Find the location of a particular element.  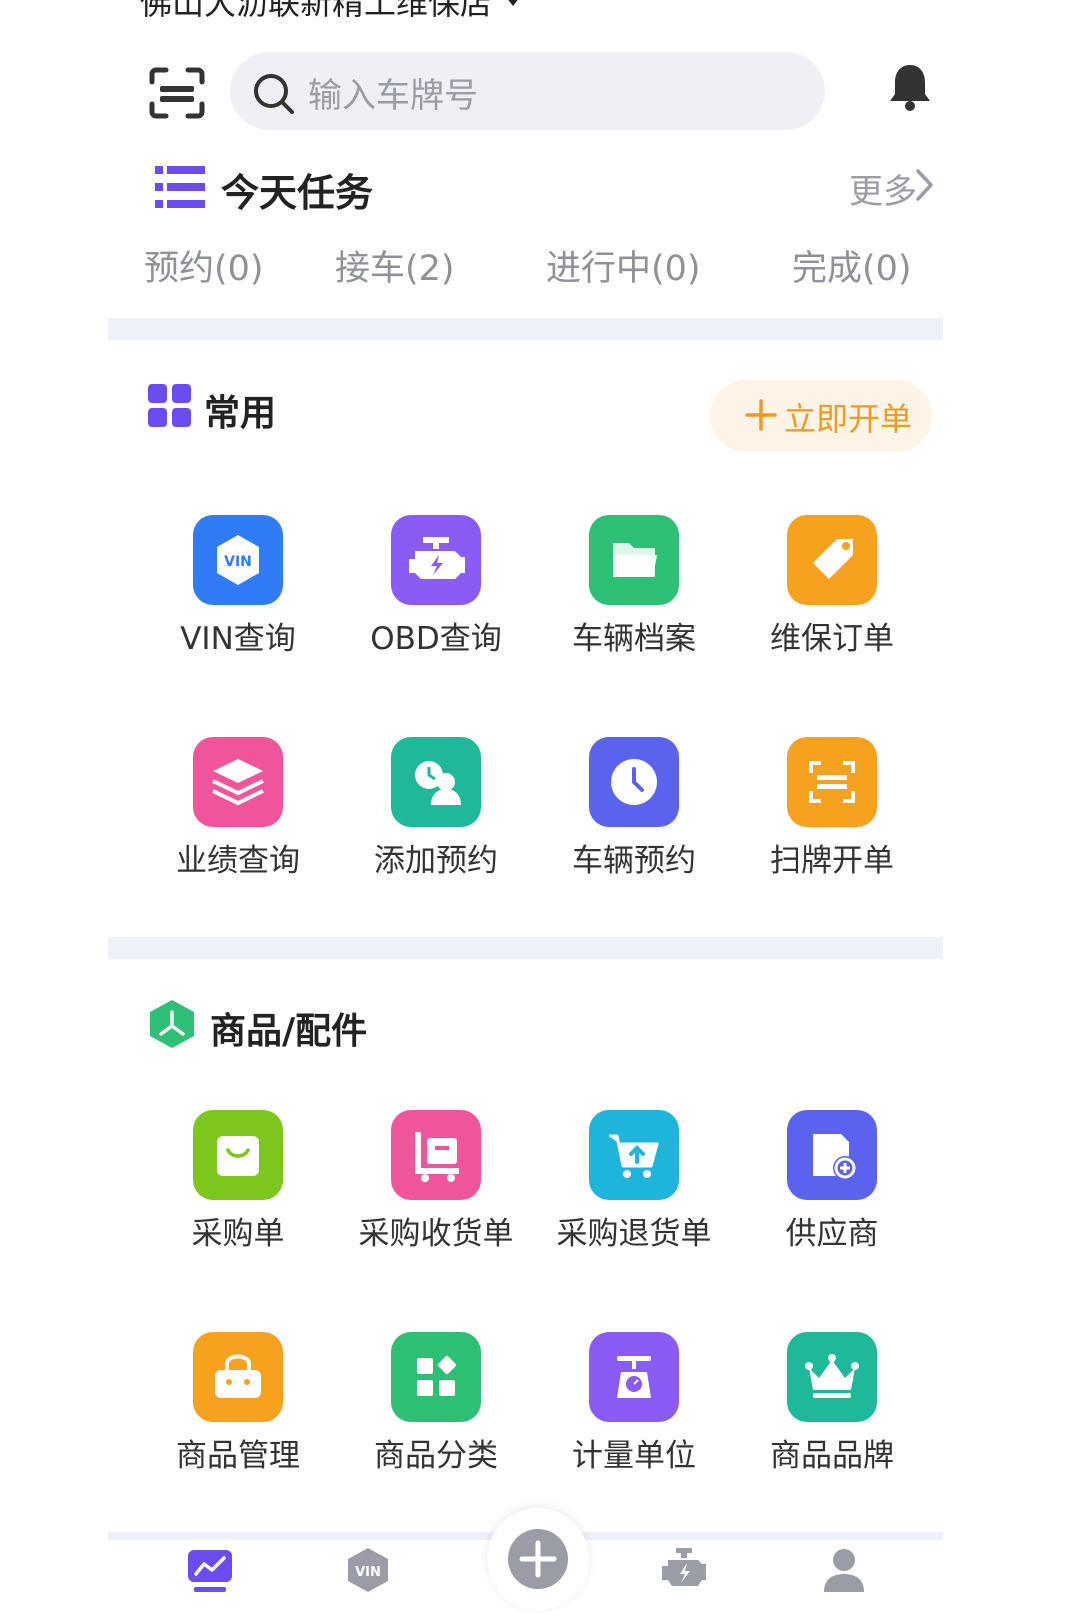

engine-icon is located at coordinates (436, 560).